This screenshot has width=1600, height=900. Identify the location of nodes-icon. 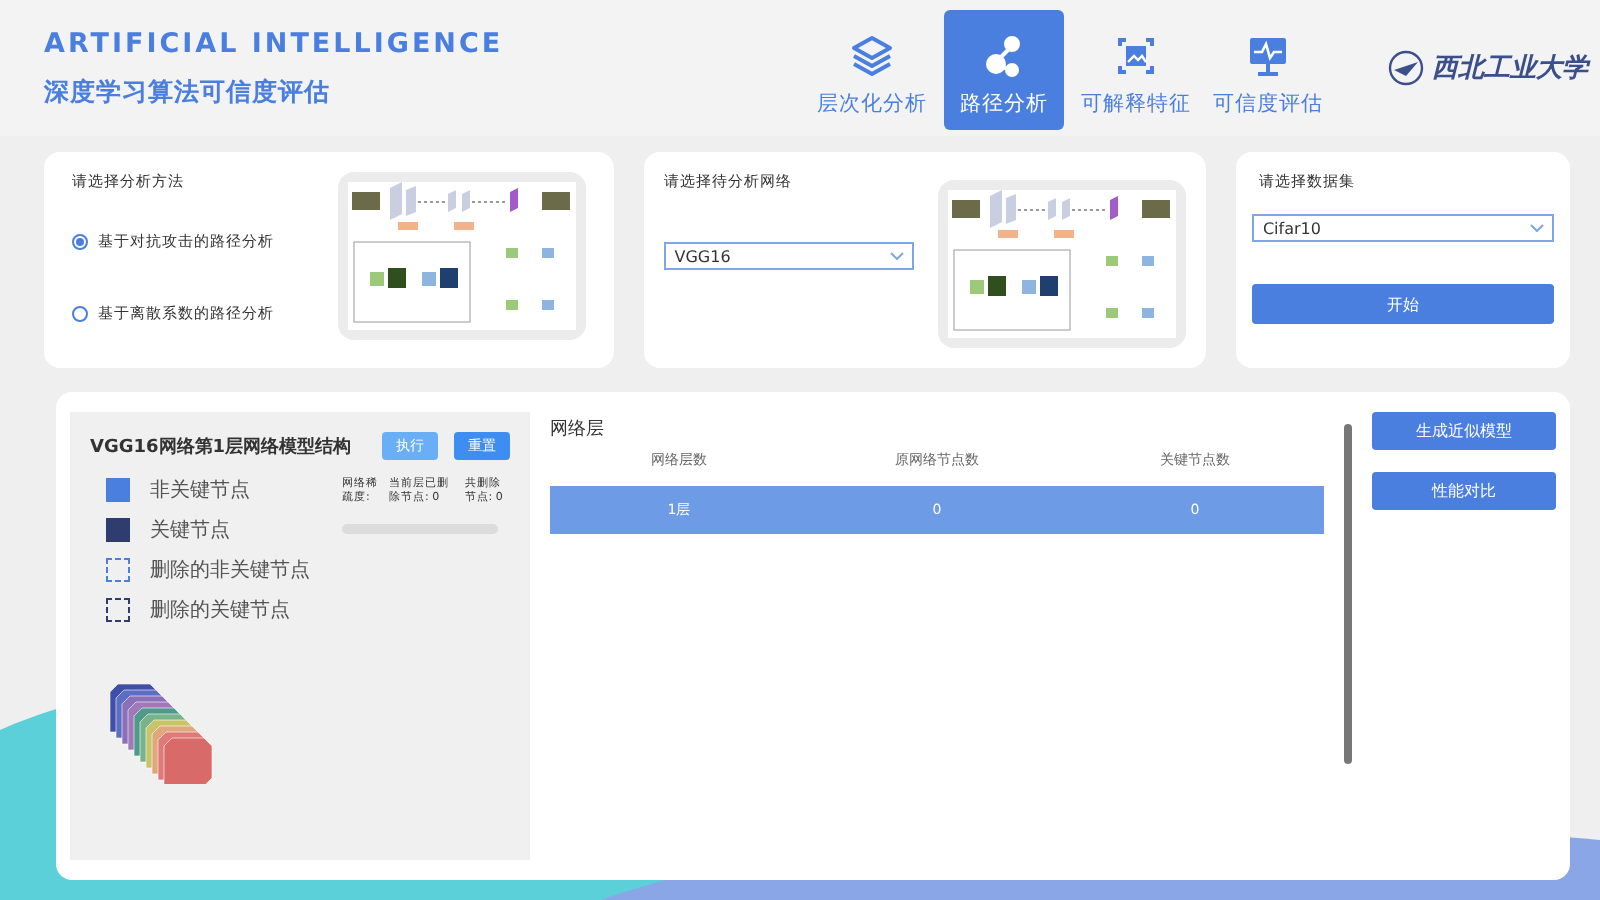
(1004, 56).